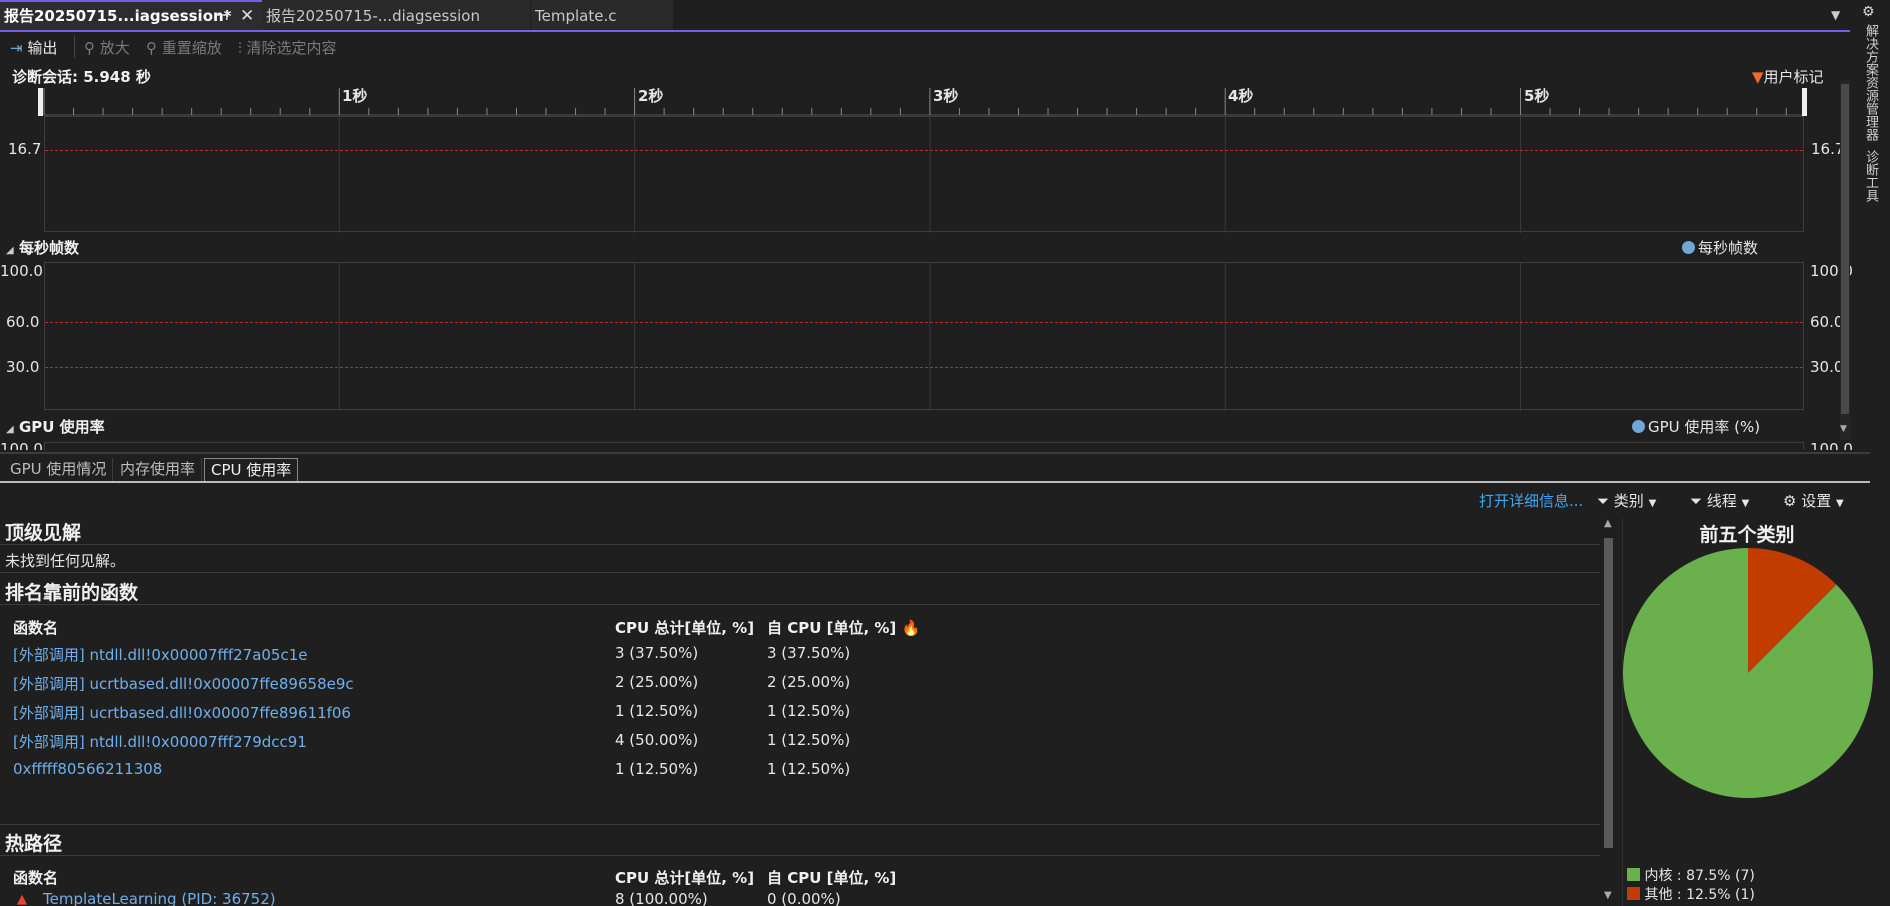  Describe the element at coordinates (21, 445) in the screenshot. I see `gpu-y-label-left: 100.0` at that location.